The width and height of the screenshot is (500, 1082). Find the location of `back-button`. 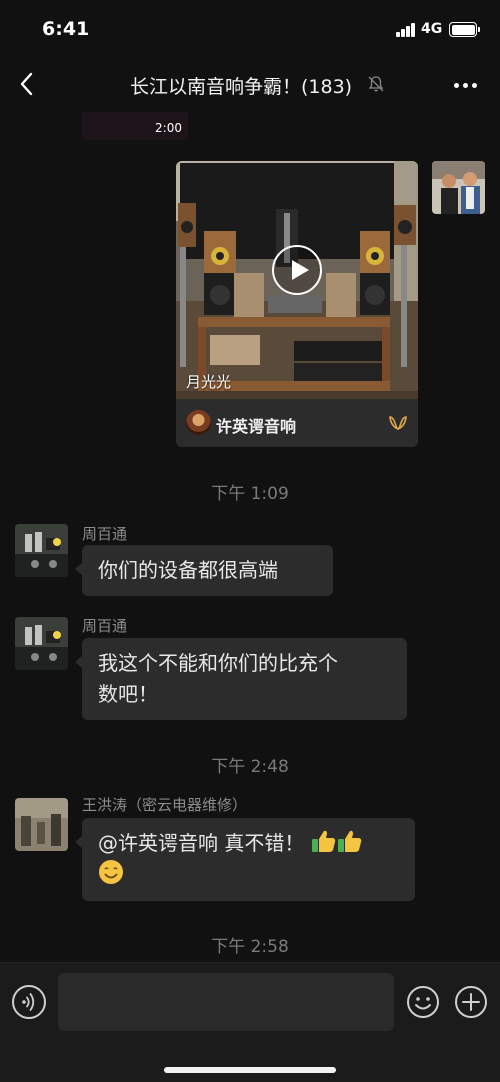

back-button is located at coordinates (28, 84).